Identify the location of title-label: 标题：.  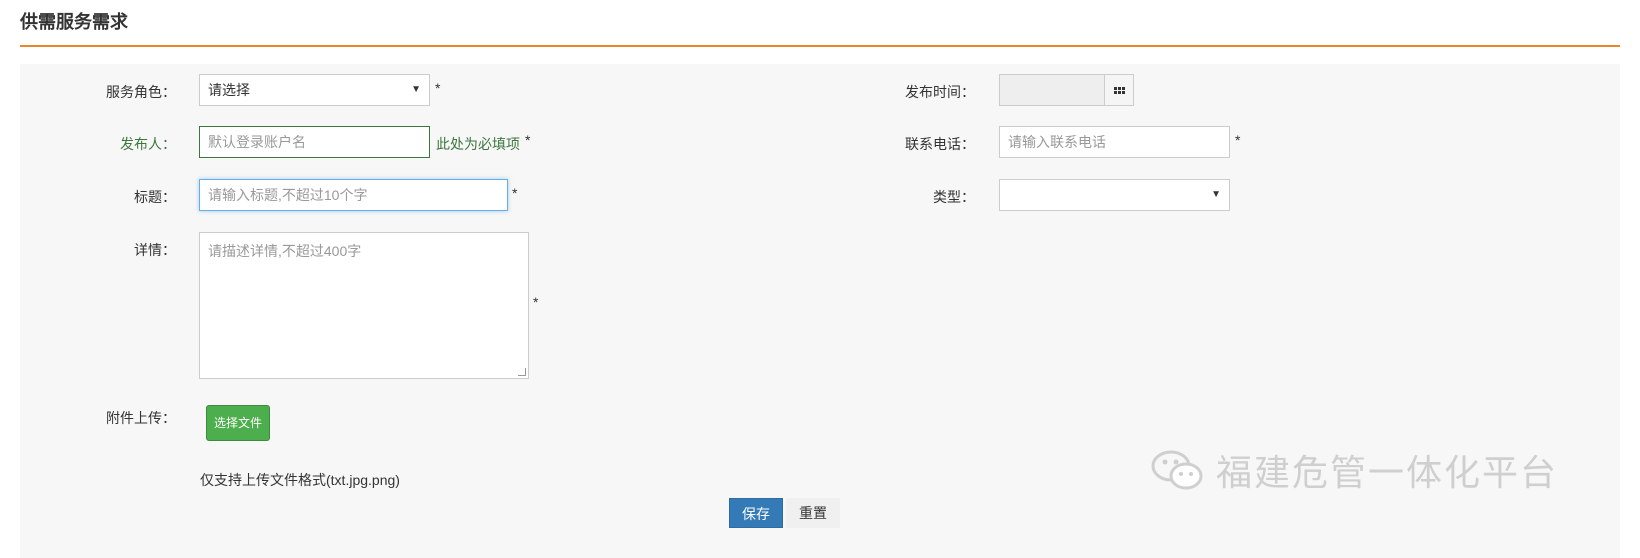
(155, 197).